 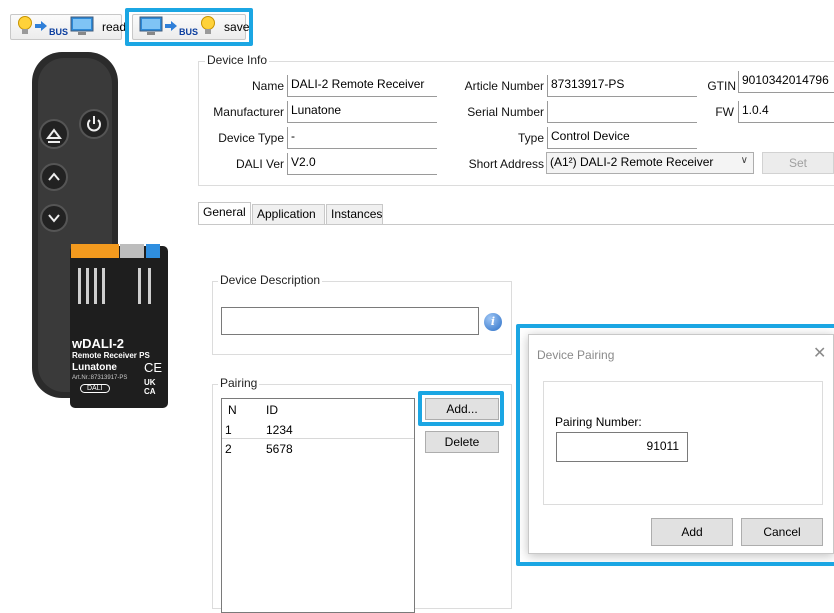 I want to click on save-label: save, so click(x=237, y=27).